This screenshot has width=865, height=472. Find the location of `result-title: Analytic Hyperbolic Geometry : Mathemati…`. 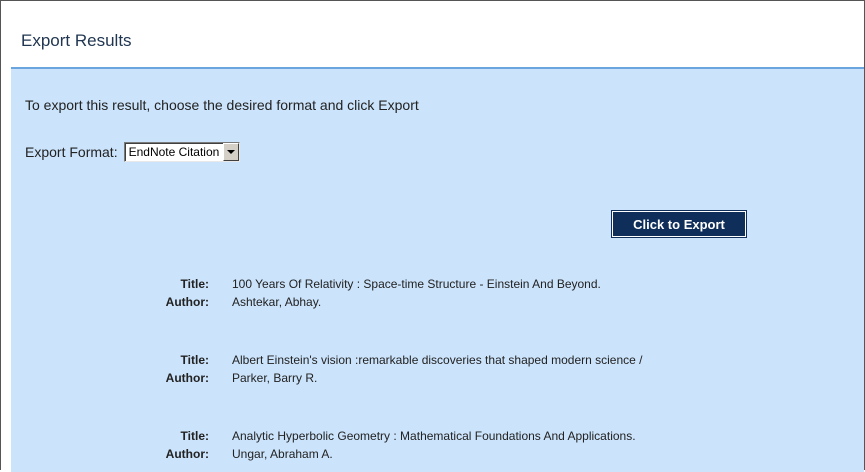

result-title: Analytic Hyperbolic Geometry : Mathemati… is located at coordinates (434, 436).